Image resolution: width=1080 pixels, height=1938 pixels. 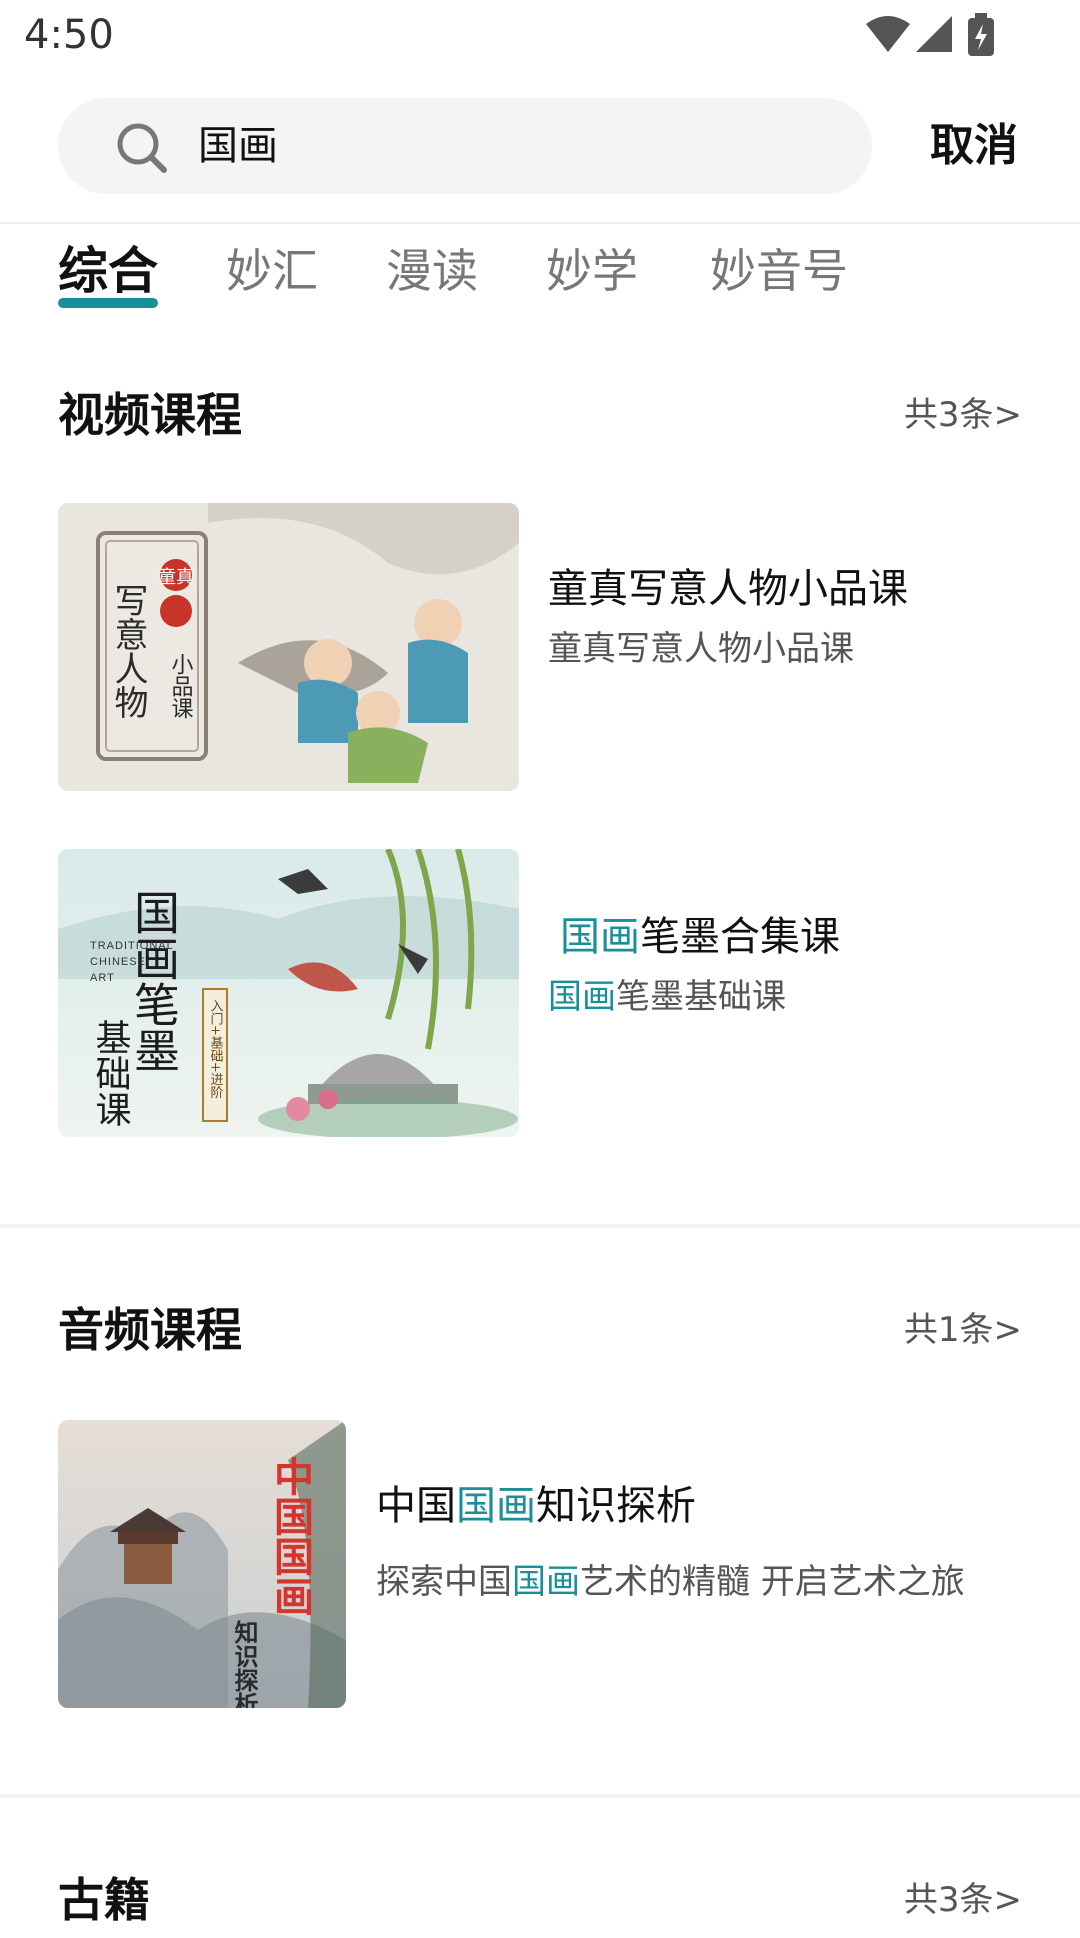 What do you see at coordinates (779, 271) in the screenshot?
I see `tab-miaoyinhao: 妙音号` at bounding box center [779, 271].